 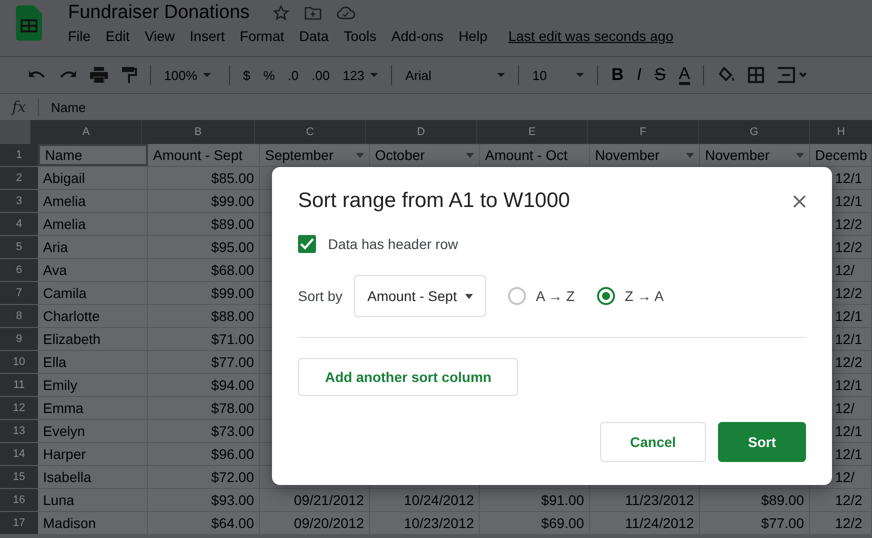 I want to click on row-number: 13, so click(x=19, y=431).